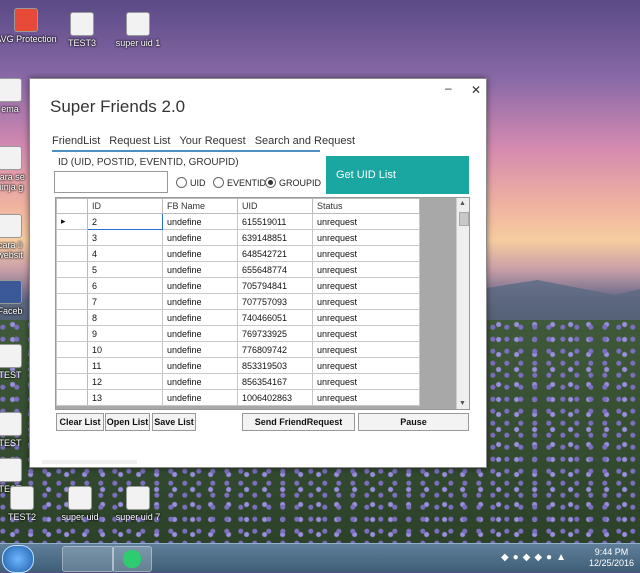  I want to click on radio-uid: UID, so click(191, 182).